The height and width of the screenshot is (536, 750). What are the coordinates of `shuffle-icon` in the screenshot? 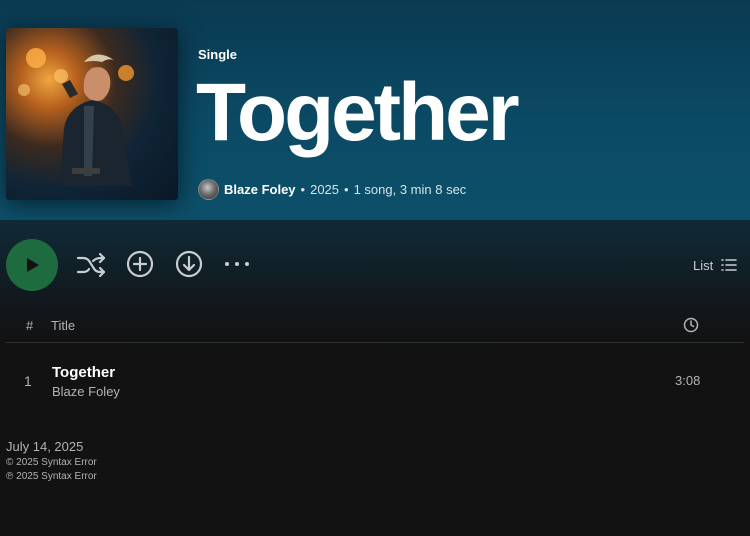 It's located at (91, 265).